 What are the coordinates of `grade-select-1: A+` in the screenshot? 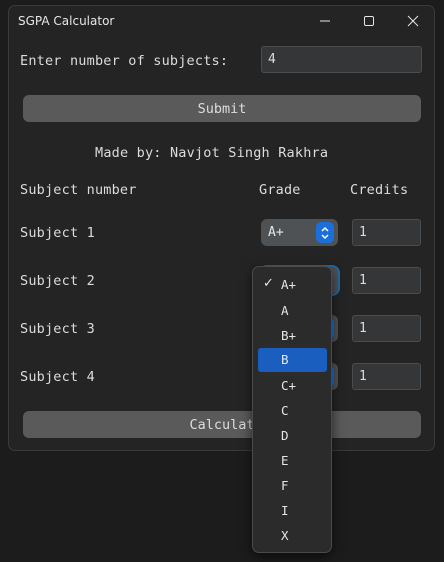 It's located at (299, 232).